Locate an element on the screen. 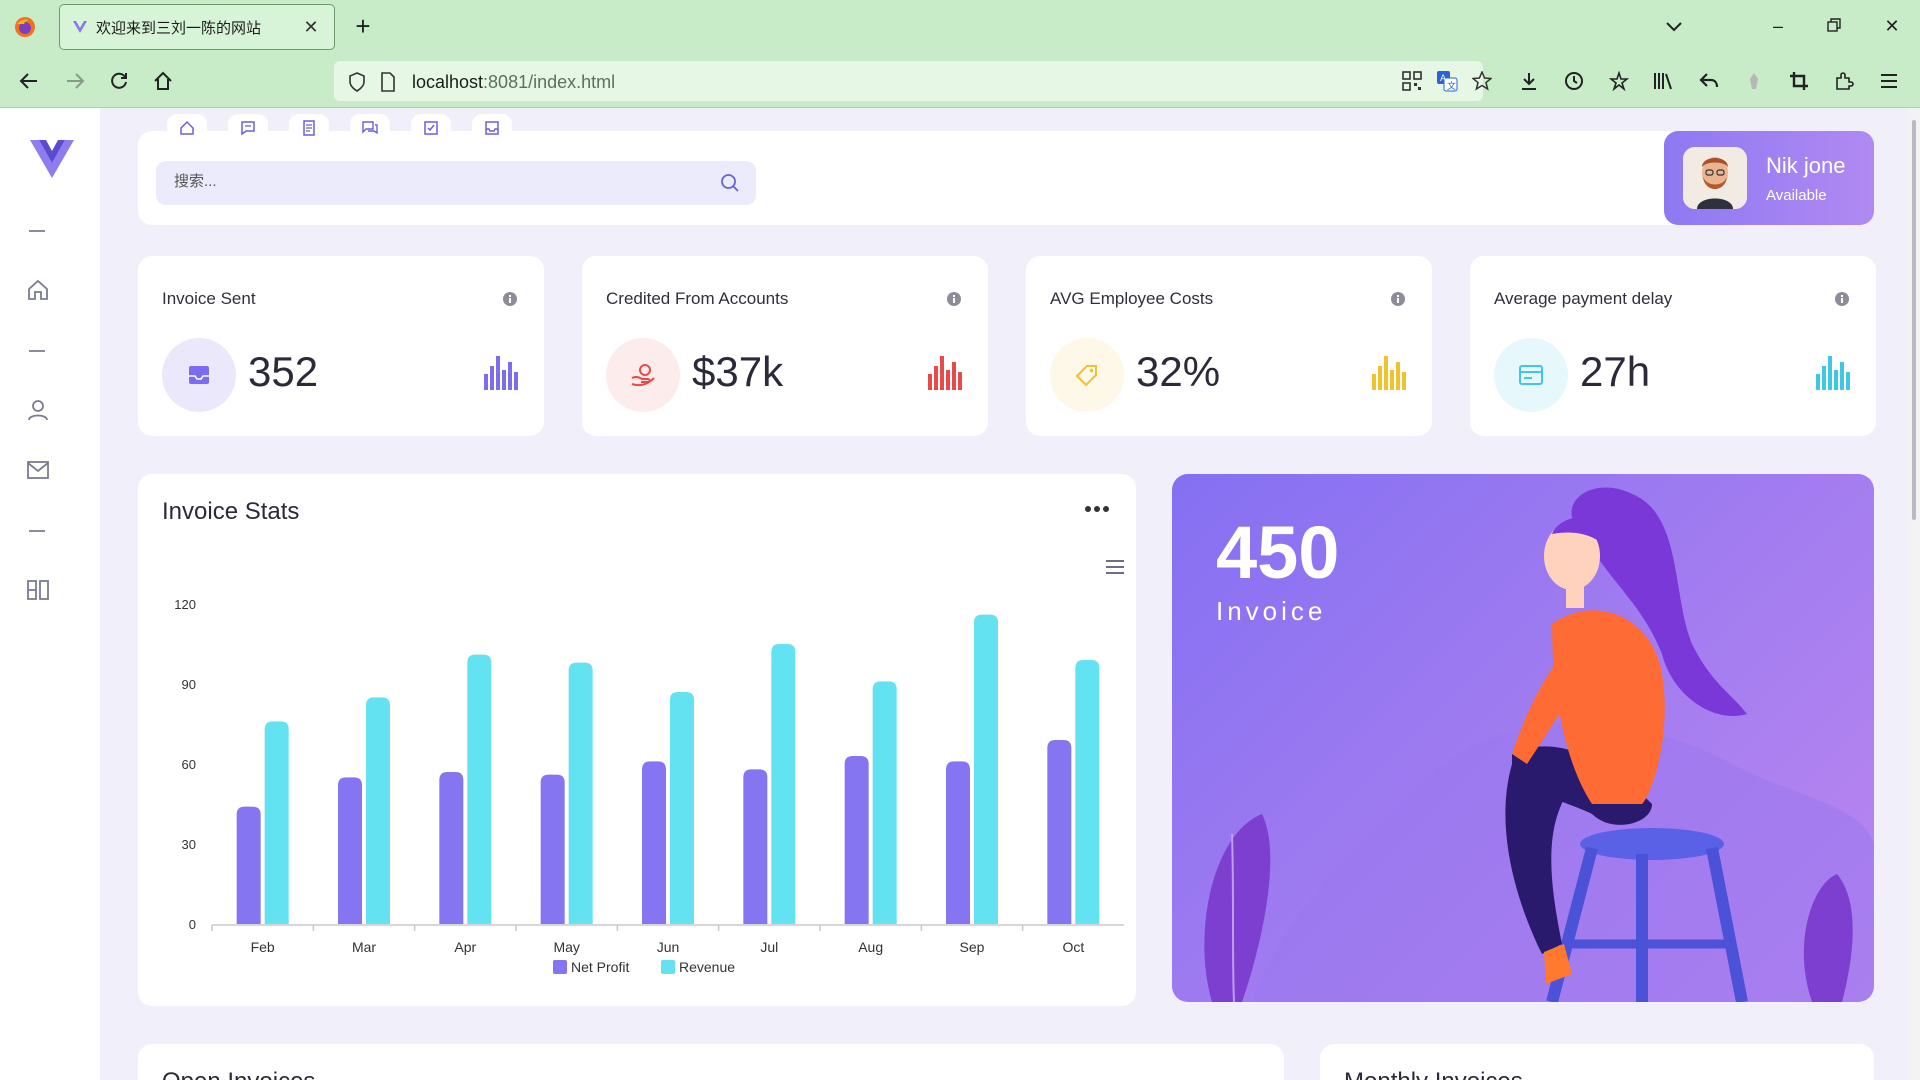 The height and width of the screenshot is (1080, 1920). search-box is located at coordinates (456, 183).